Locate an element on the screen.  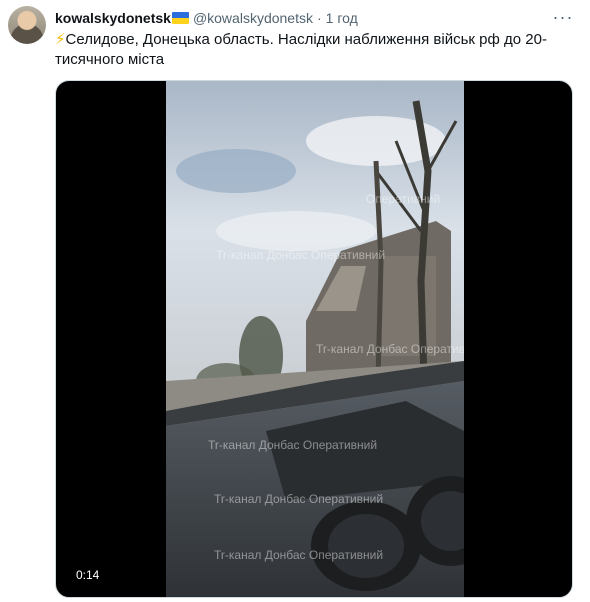
lightning-icon: ⚡ is located at coordinates (60, 39).